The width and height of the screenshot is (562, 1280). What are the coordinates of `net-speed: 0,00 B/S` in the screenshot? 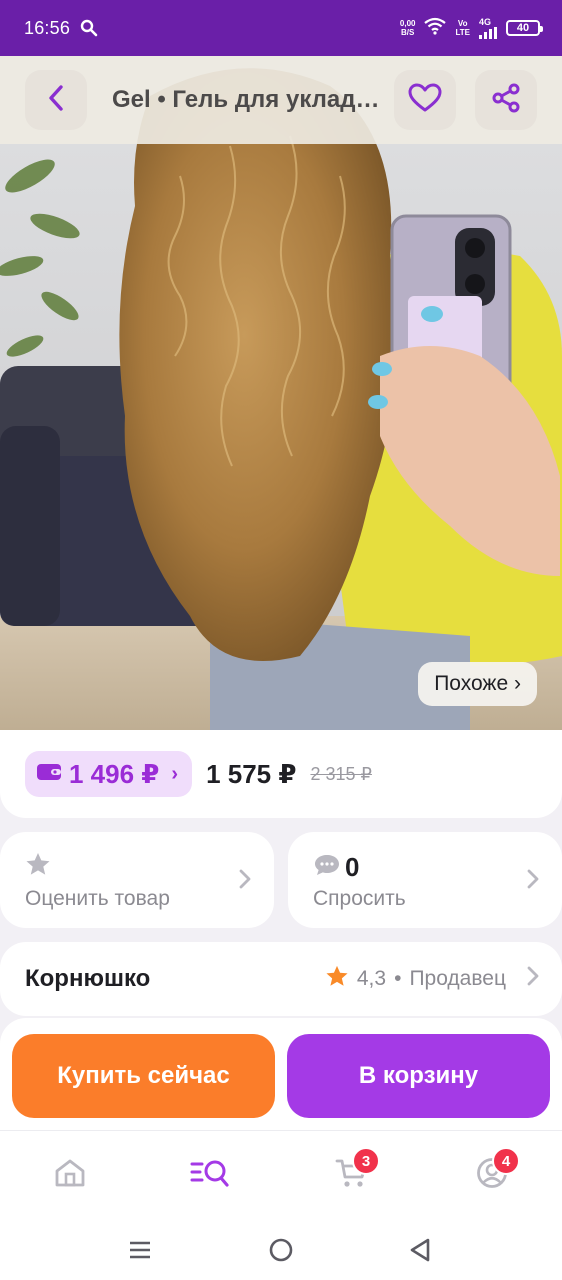 It's located at (408, 28).